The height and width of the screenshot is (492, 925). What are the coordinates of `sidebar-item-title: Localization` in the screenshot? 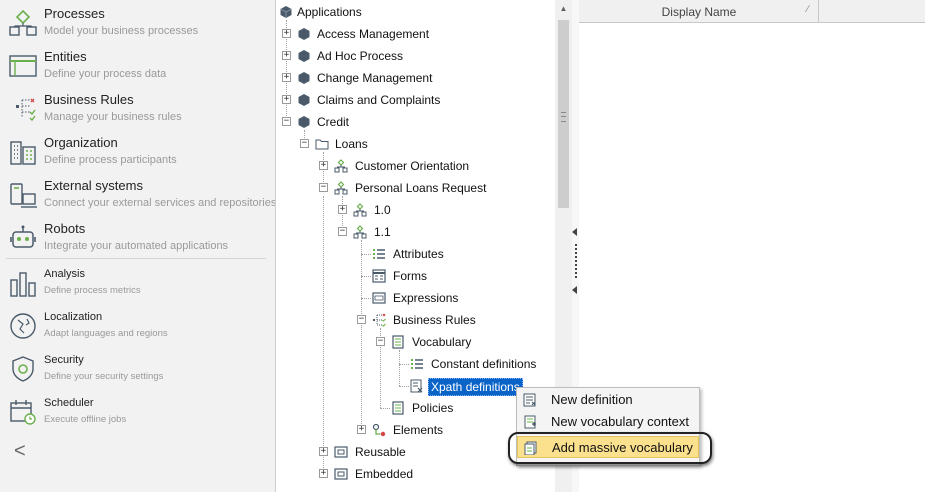 It's located at (73, 317).